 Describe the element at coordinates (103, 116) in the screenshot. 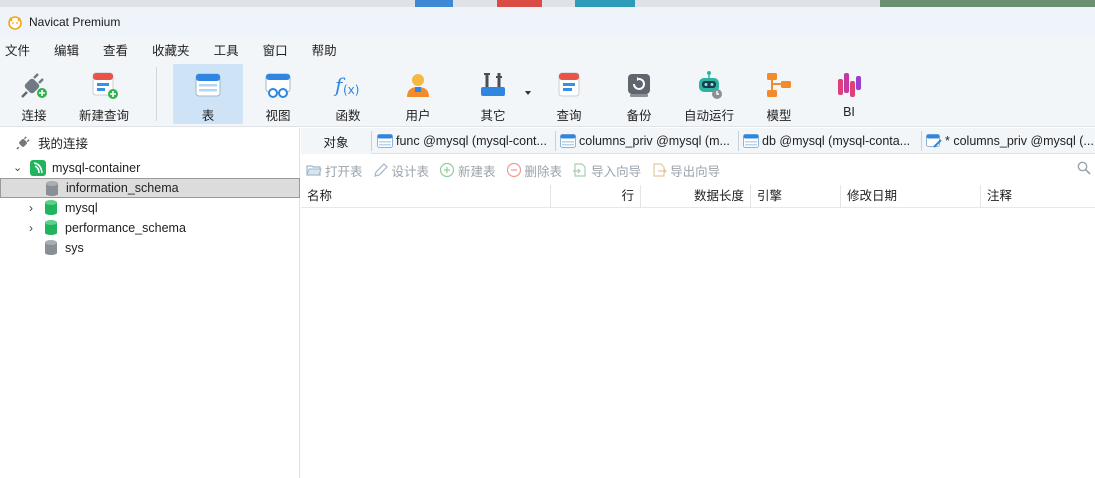

I see `new-query-label: 新建查询` at that location.